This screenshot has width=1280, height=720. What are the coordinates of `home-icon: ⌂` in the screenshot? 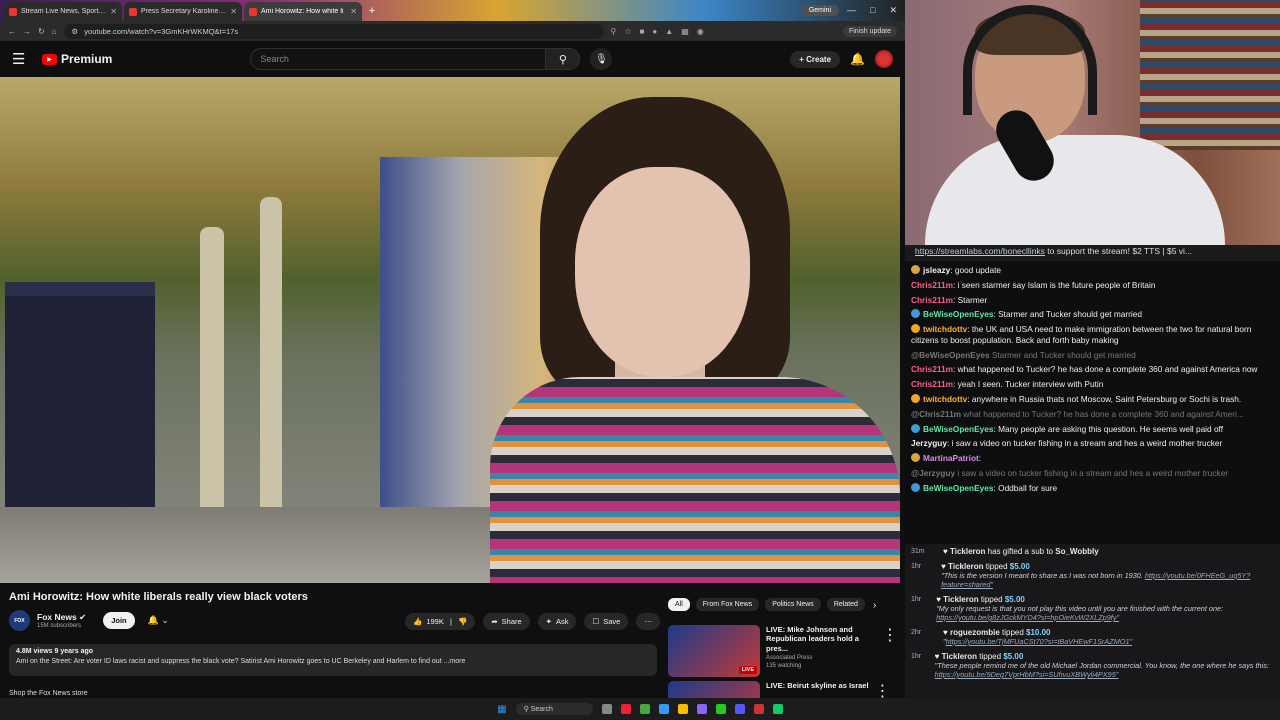 It's located at (54, 31).